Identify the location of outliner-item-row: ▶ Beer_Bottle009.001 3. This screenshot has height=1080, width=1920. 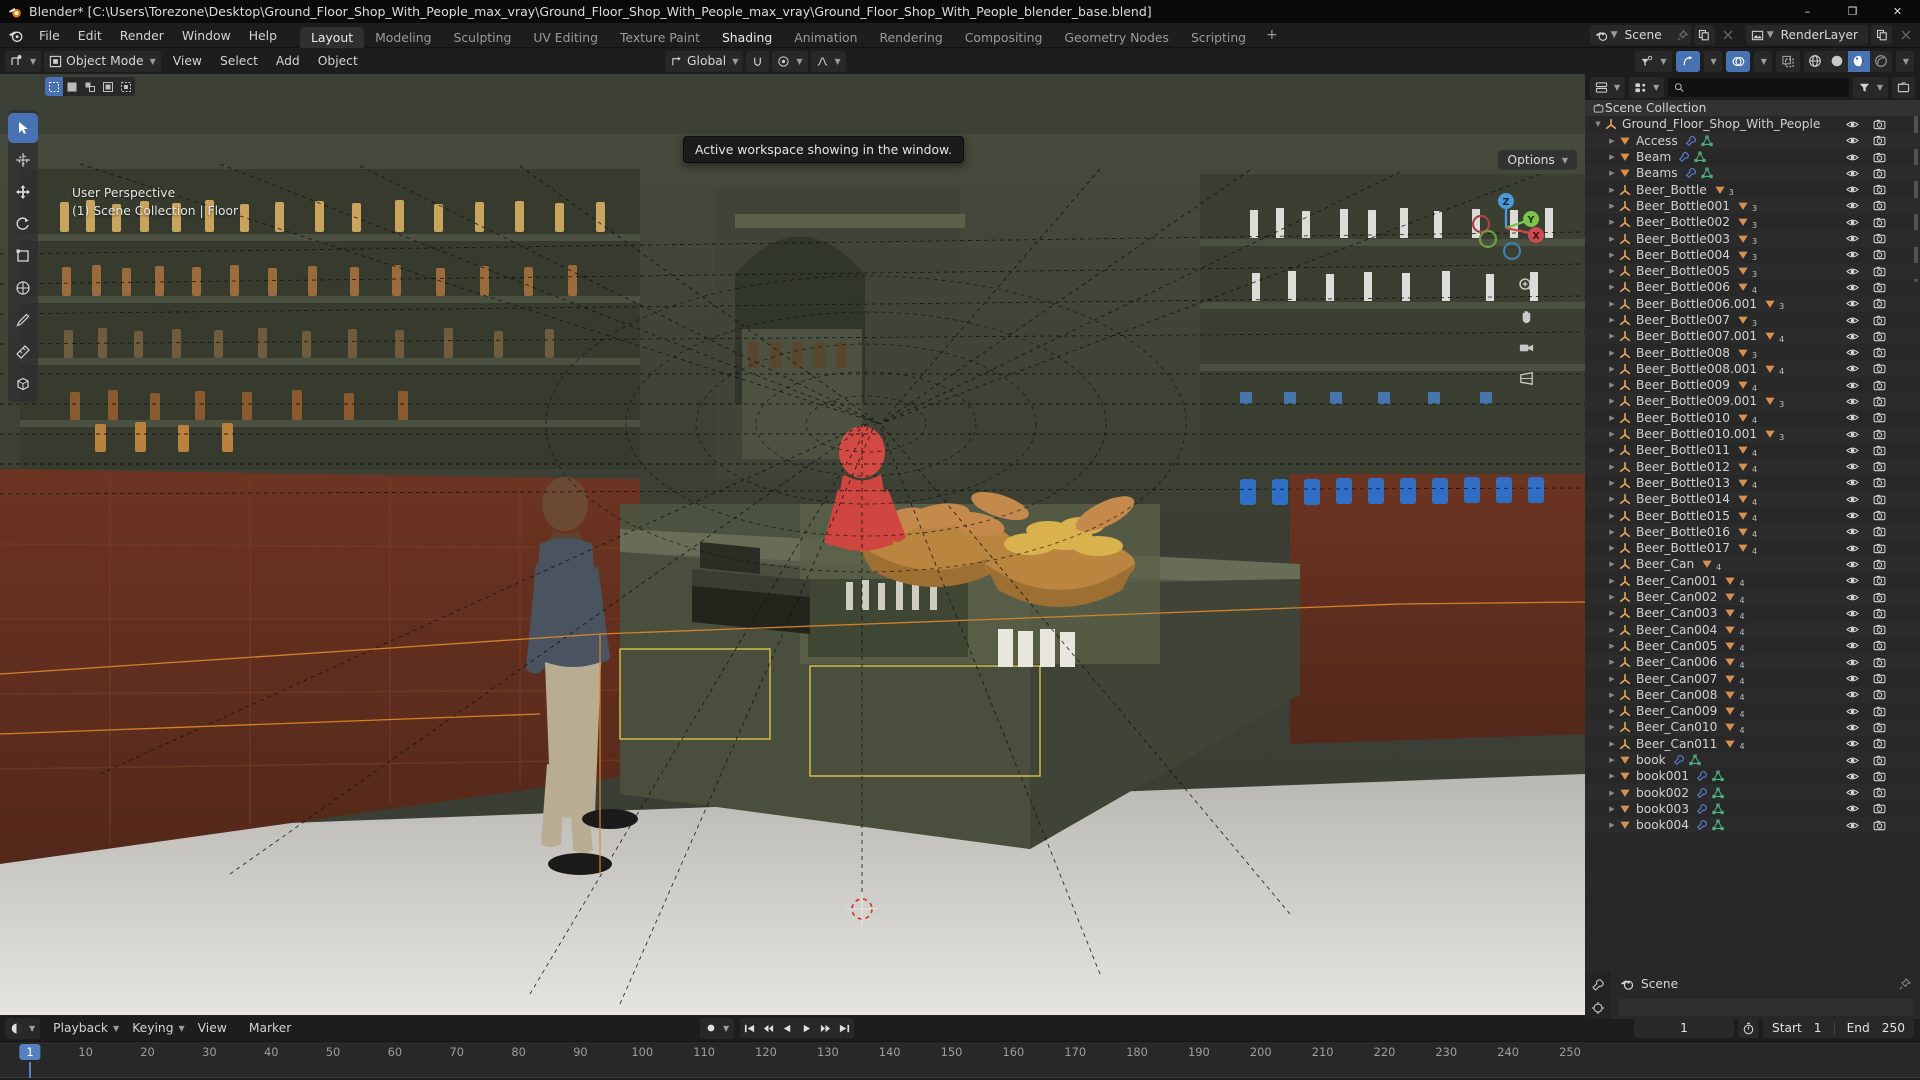
(1752, 401).